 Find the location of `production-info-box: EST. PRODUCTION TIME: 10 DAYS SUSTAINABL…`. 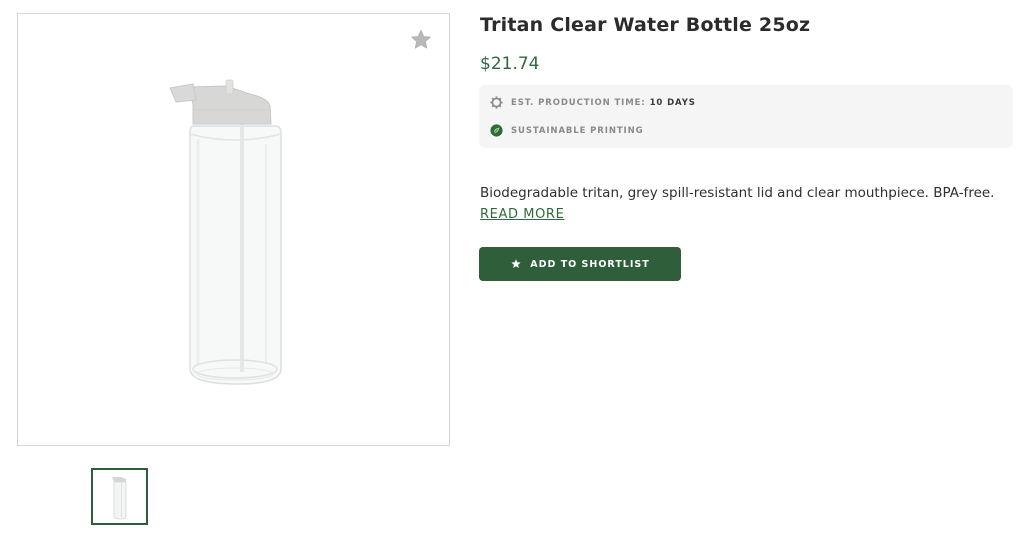

production-info-box: EST. PRODUCTION TIME: 10 DAYS SUSTAINABL… is located at coordinates (746, 116).